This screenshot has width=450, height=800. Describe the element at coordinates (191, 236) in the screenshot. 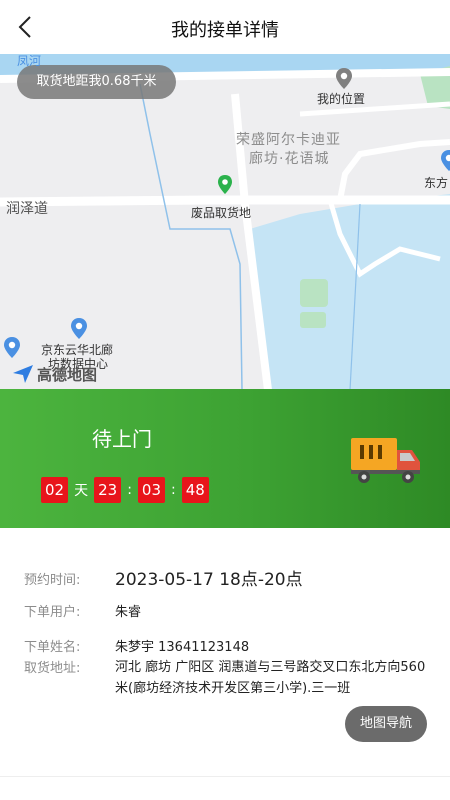

I see `boundary-line` at that location.